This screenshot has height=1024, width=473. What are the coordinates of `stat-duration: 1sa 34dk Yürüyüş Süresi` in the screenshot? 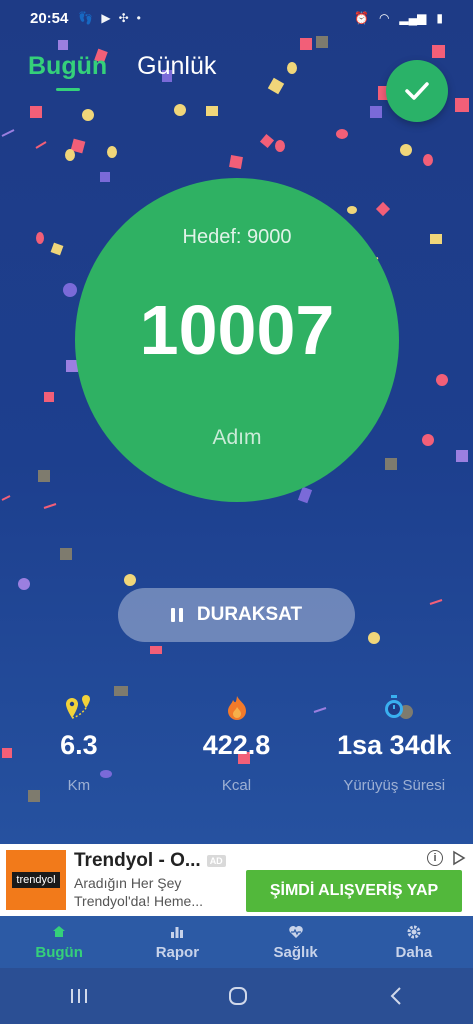 It's located at (394, 743).